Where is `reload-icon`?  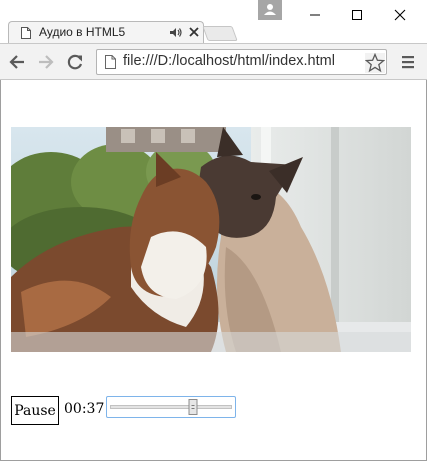 reload-icon is located at coordinates (75, 62).